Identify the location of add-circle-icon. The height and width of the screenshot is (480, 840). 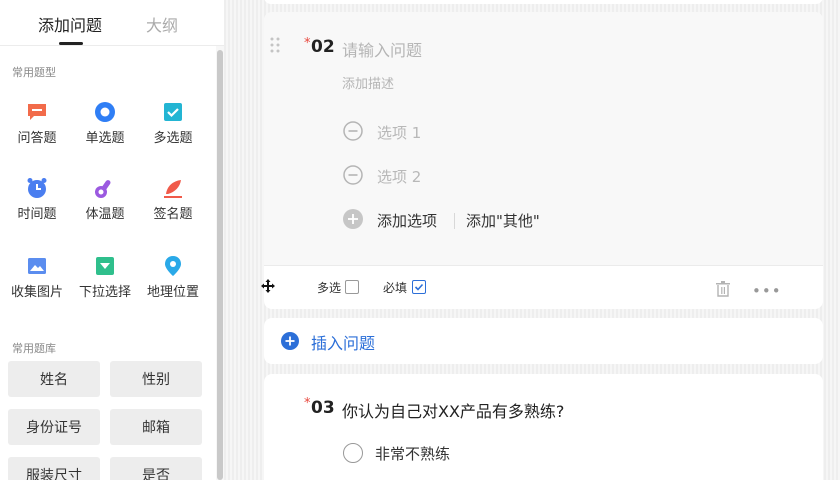
(290, 341).